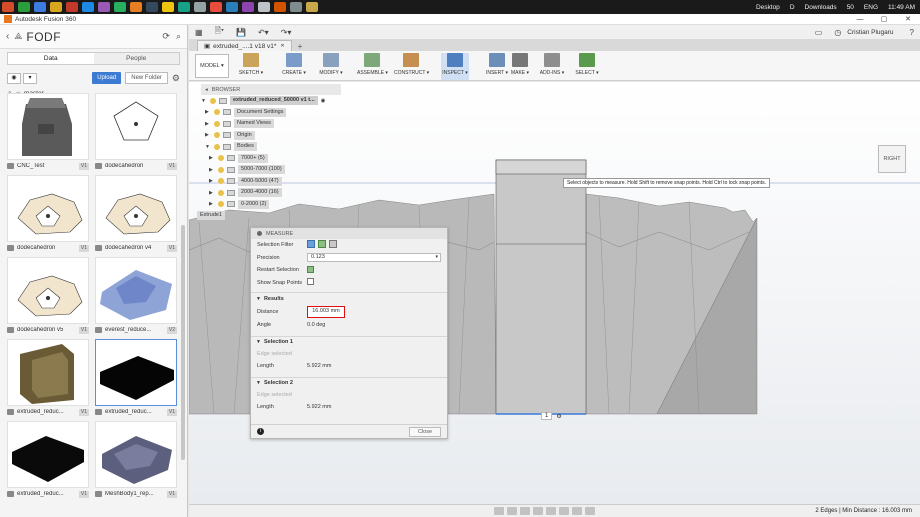 The height and width of the screenshot is (517, 920). What do you see at coordinates (892, 159) in the screenshot?
I see `viewcube: RIGHT` at bounding box center [892, 159].